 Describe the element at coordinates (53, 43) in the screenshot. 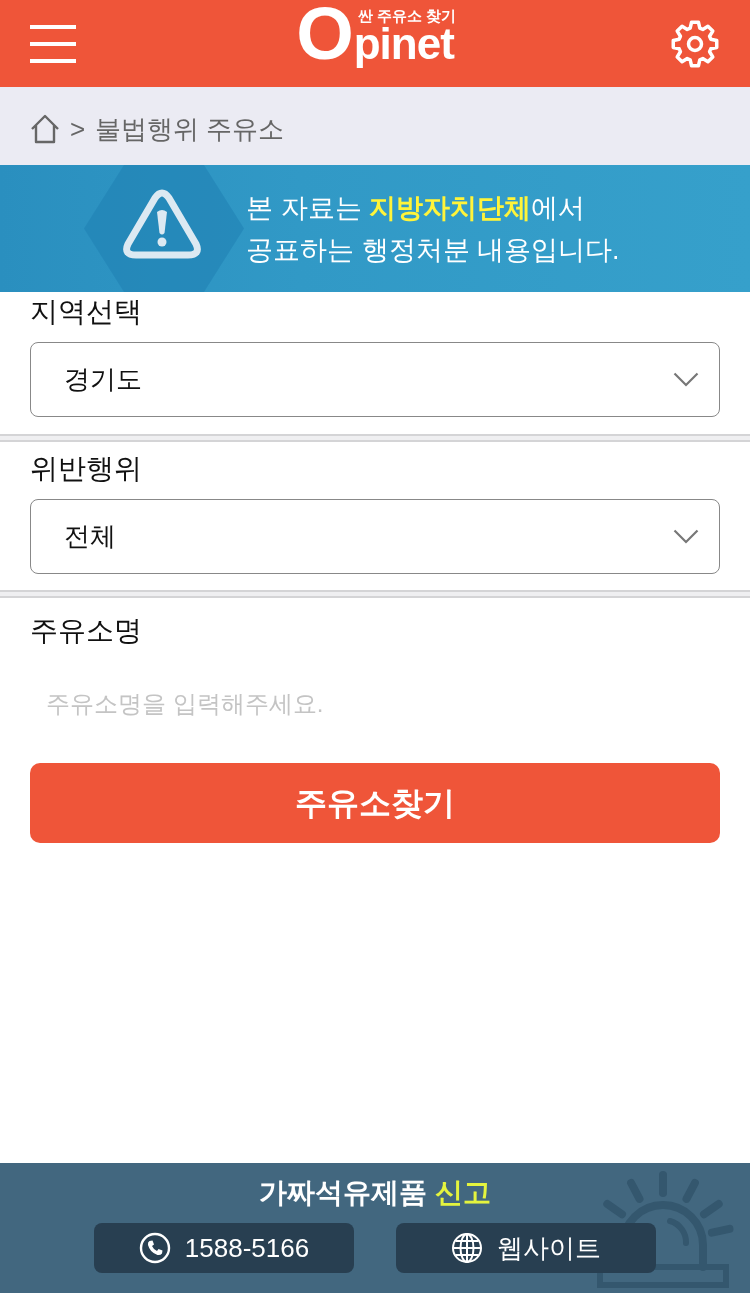

I see `menu-icon` at that location.